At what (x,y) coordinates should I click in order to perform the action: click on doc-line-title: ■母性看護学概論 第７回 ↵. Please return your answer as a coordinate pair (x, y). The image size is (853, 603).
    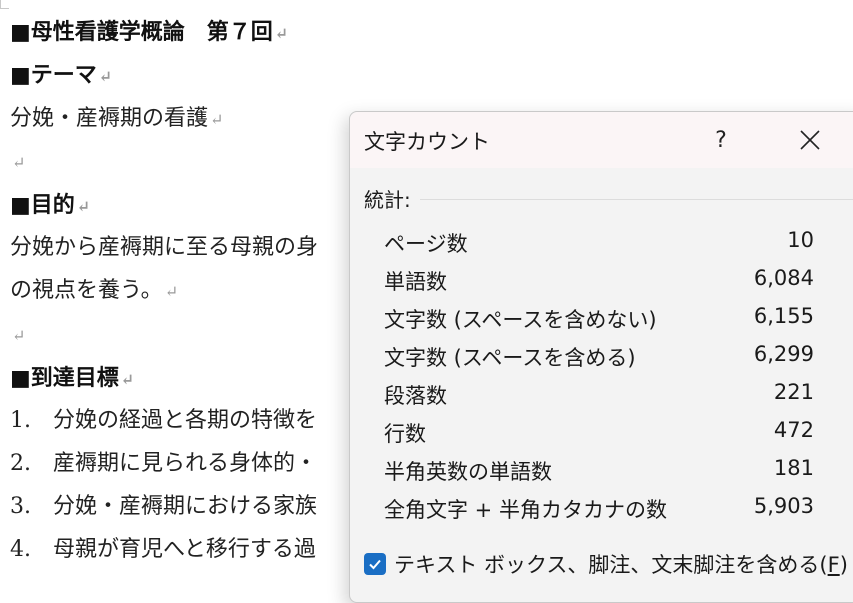
    Looking at the image, I should click on (149, 33).